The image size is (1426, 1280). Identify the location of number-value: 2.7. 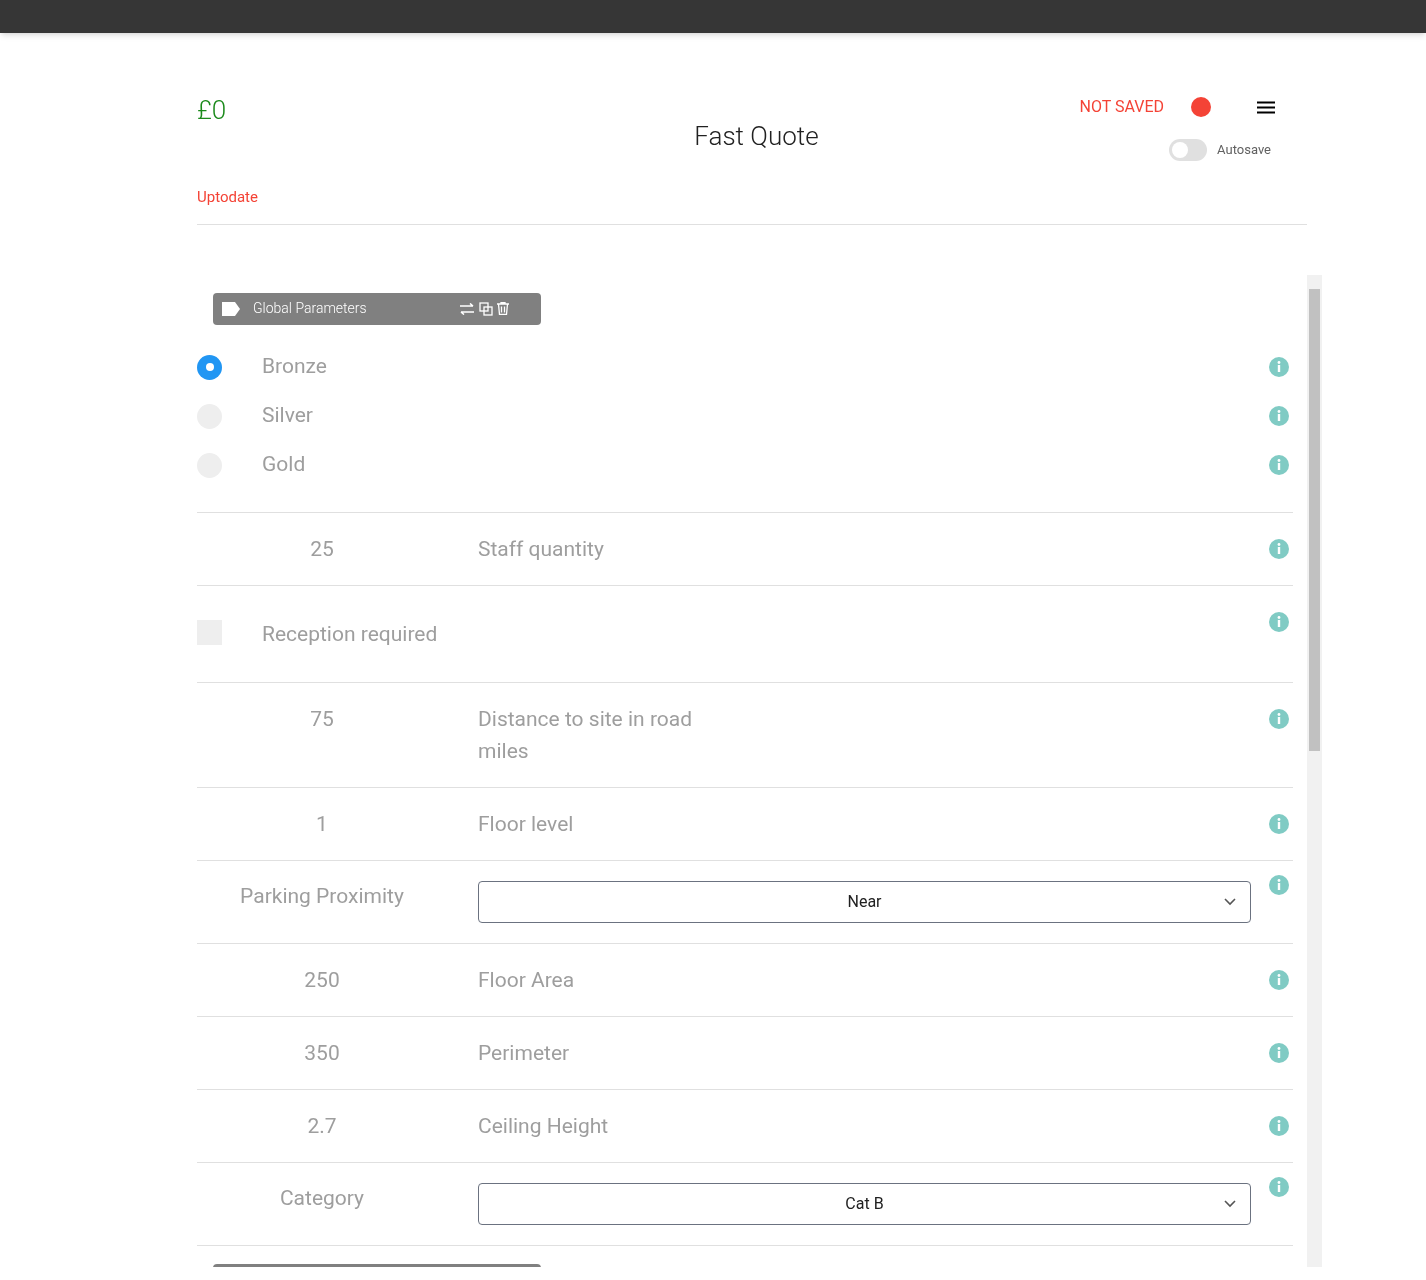
(322, 1125).